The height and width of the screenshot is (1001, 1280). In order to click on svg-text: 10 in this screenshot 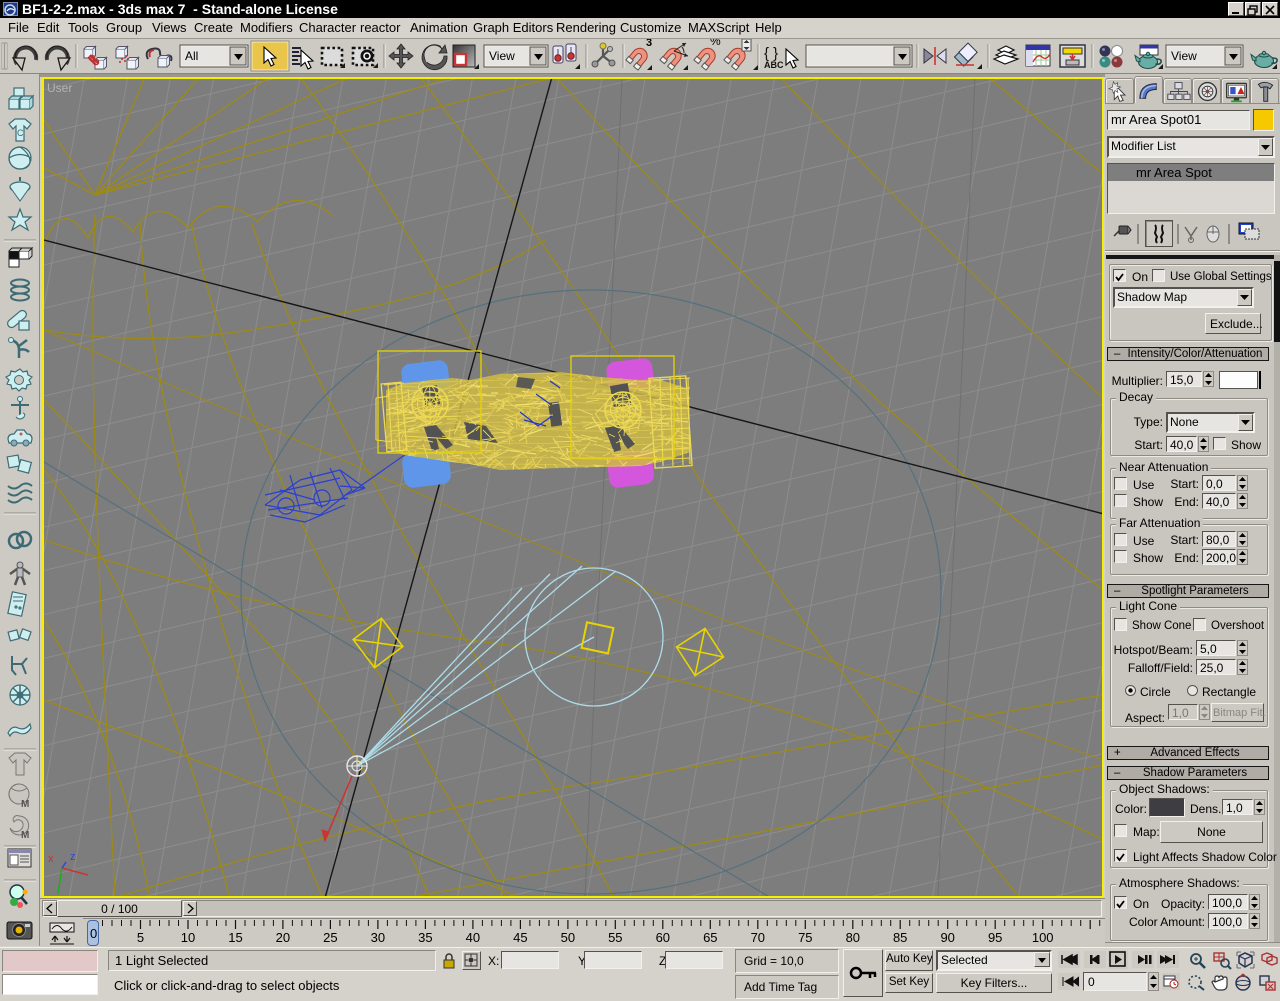, I will do `click(188, 937)`.